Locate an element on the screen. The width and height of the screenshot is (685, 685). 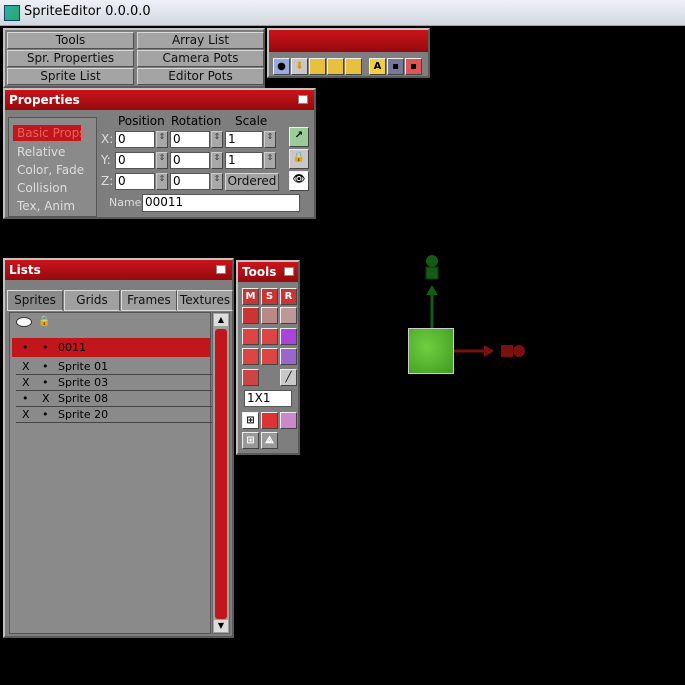
rotate-tool-icon: R is located at coordinates (288, 296).